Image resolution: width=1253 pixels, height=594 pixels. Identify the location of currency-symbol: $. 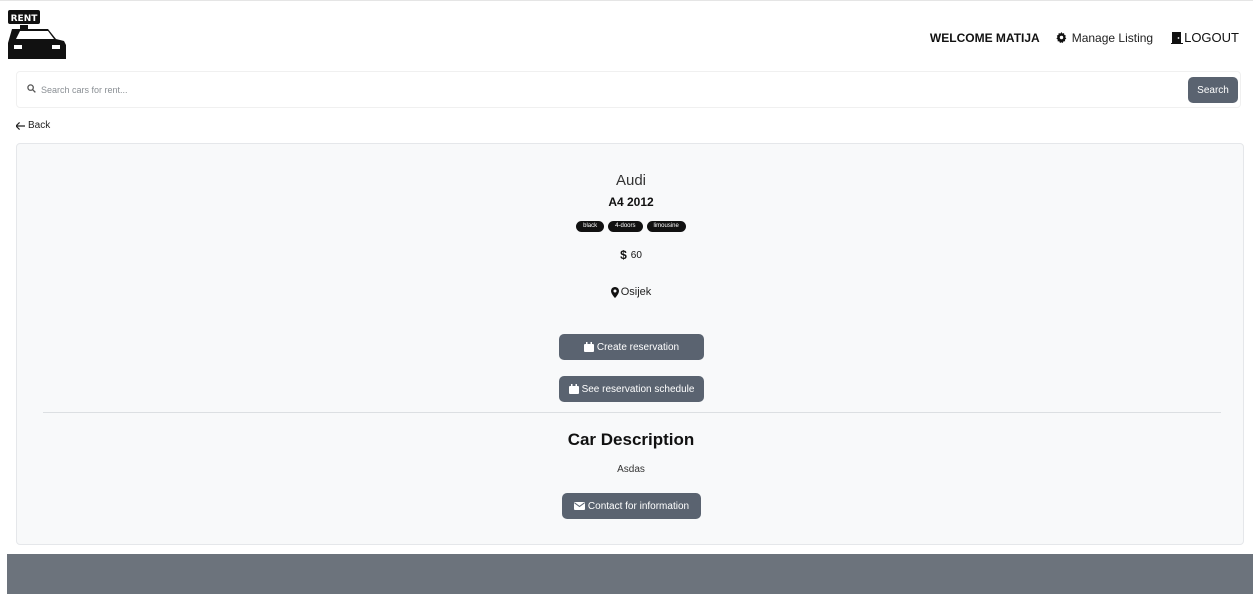
(623, 255).